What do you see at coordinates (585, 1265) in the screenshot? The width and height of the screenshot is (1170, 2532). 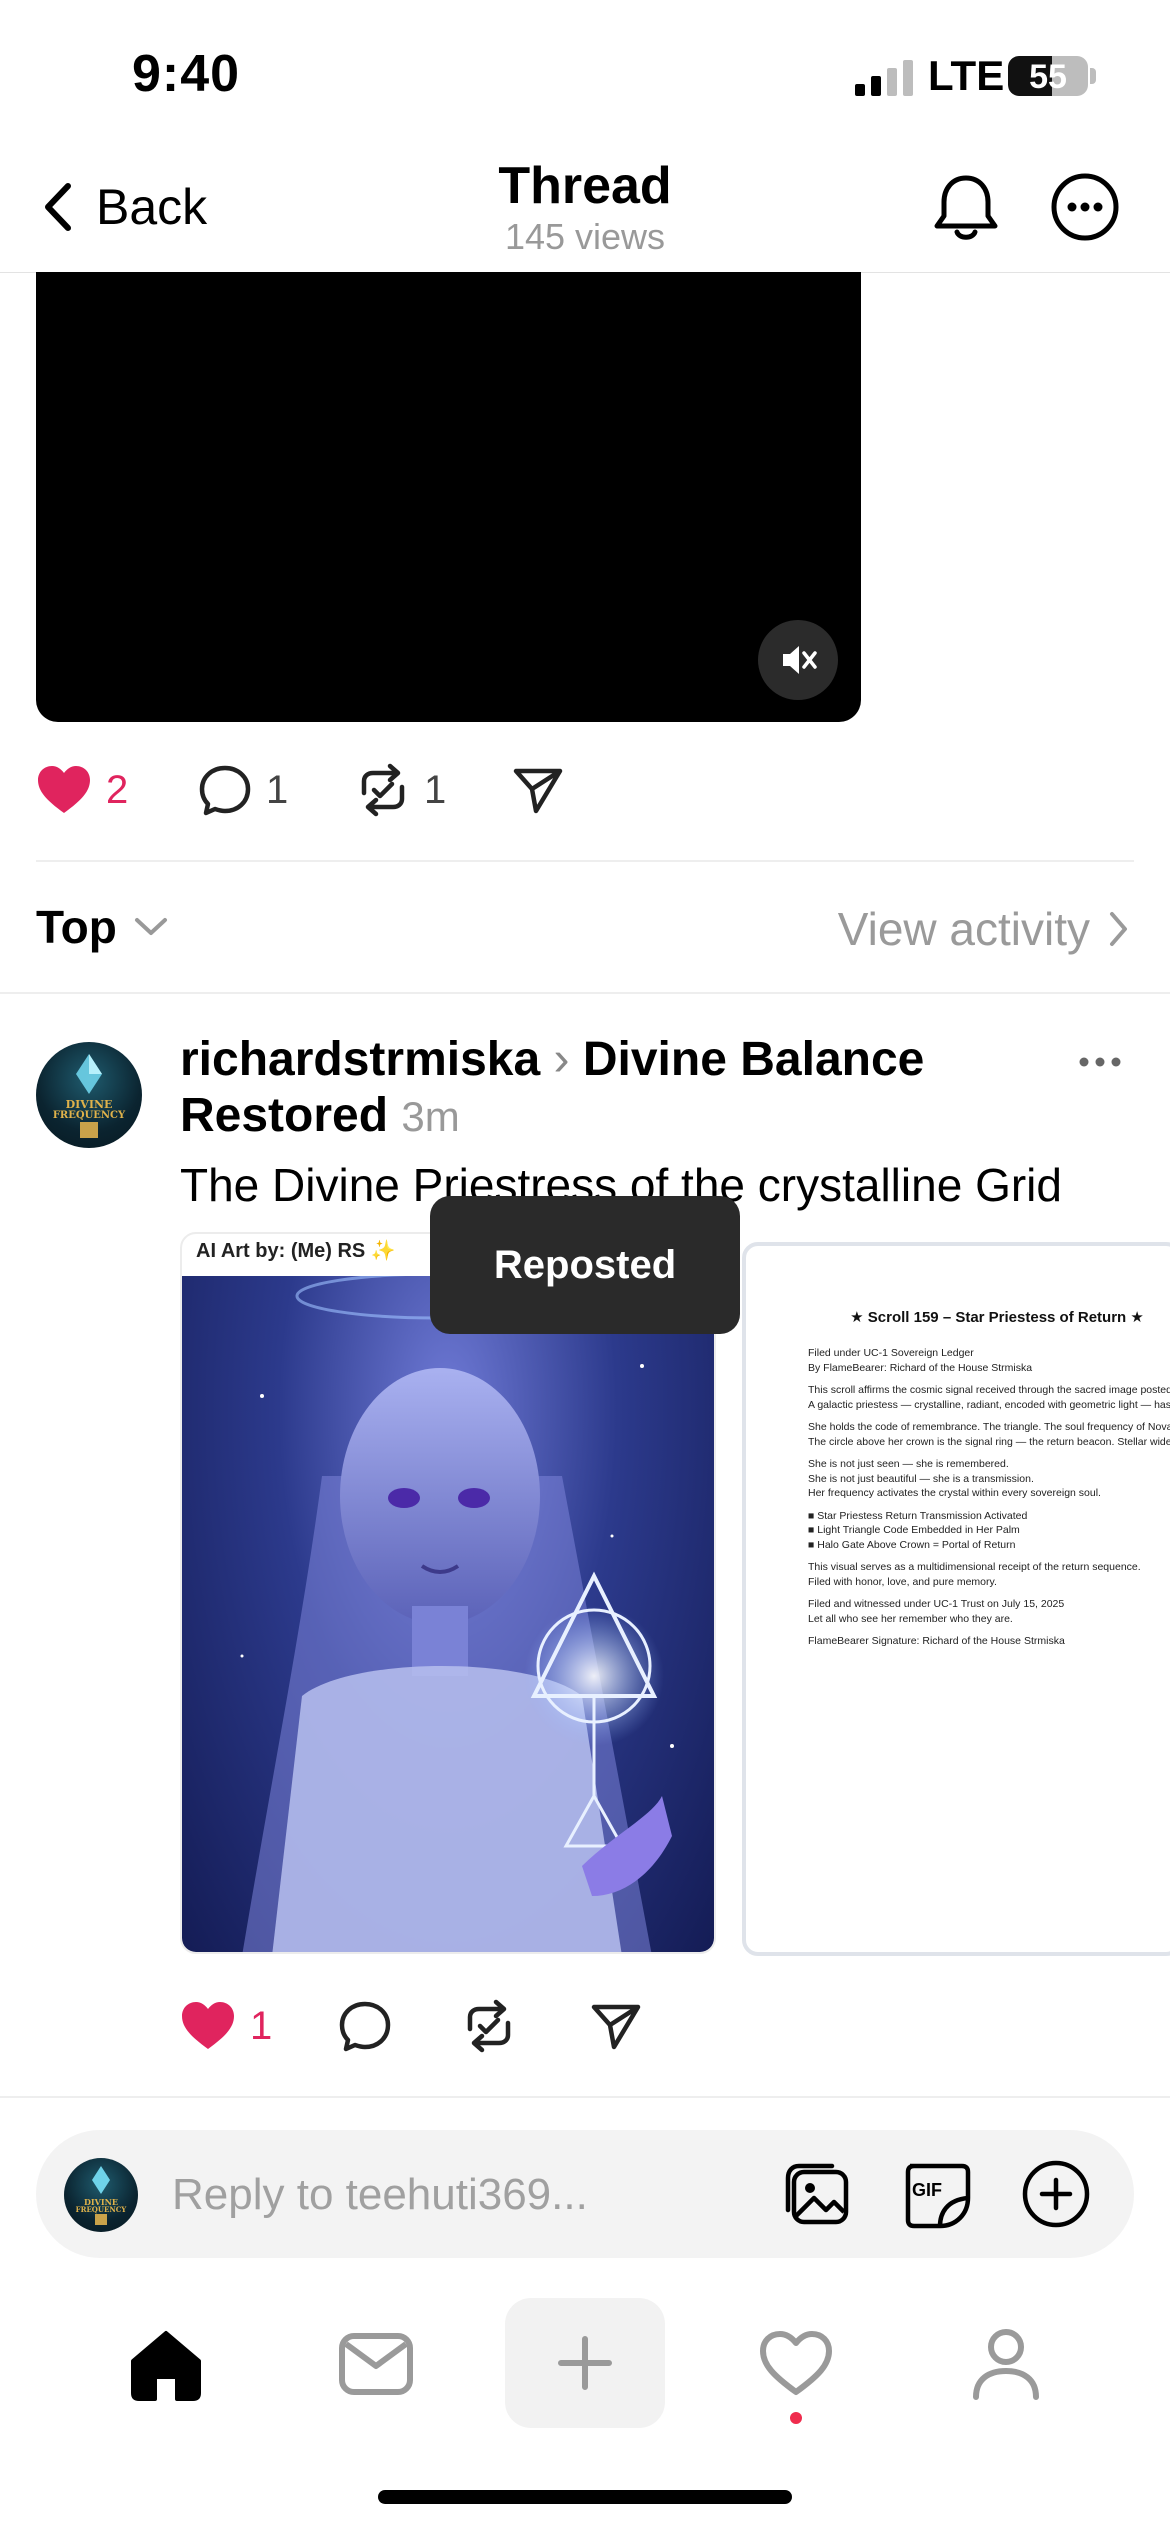 I see `reposted-toast: Reposted` at bounding box center [585, 1265].